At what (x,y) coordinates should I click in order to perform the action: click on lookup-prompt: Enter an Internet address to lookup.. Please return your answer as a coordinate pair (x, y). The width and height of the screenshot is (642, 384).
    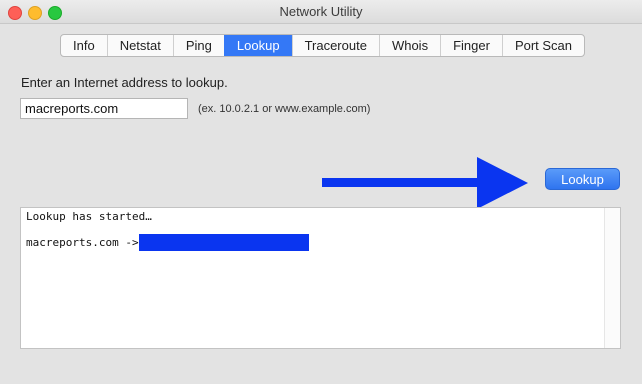
    Looking at the image, I should click on (124, 82).